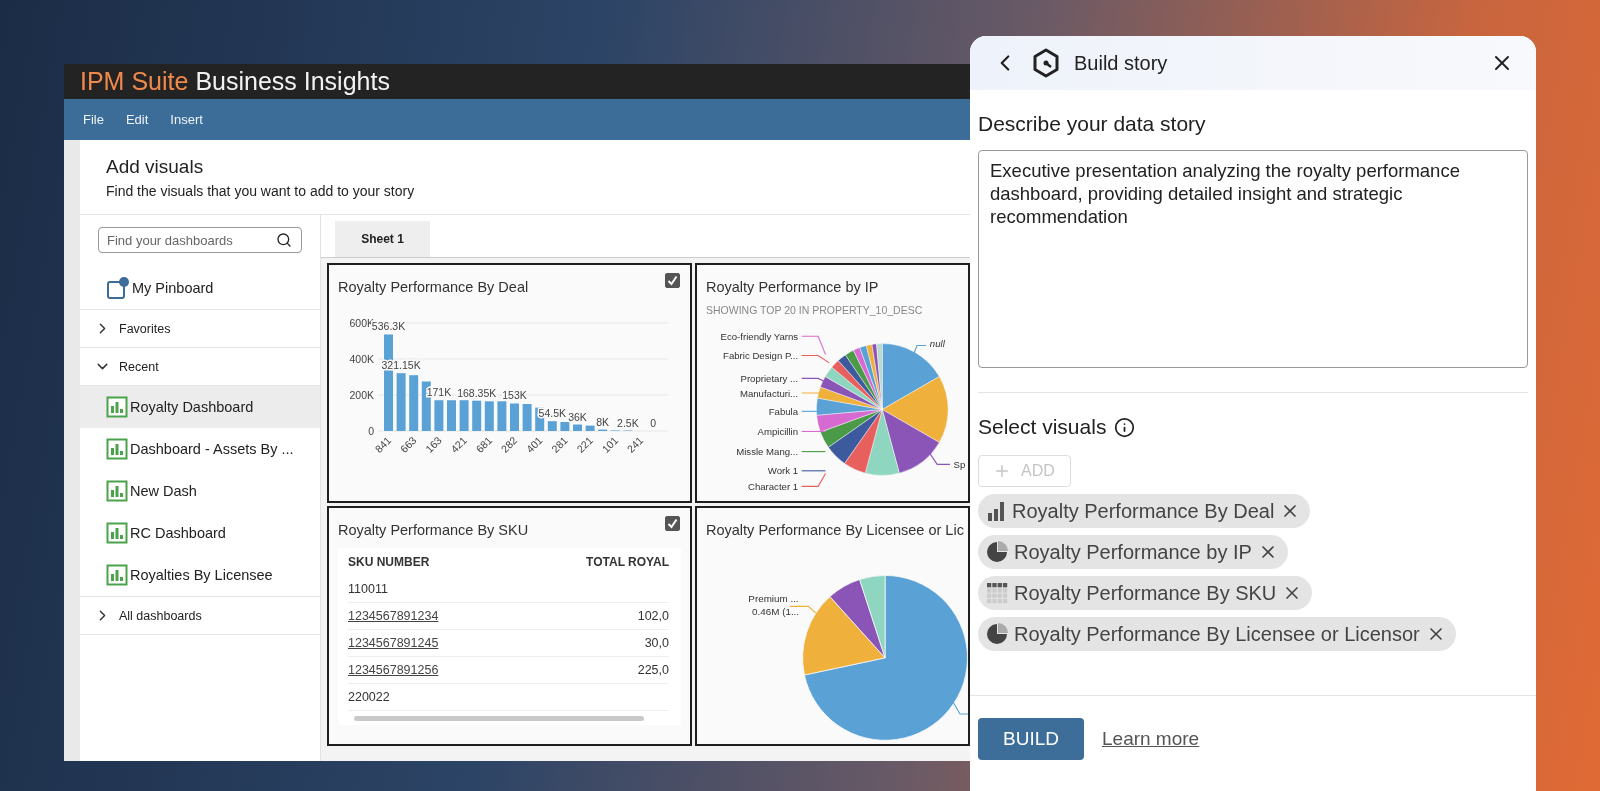 The width and height of the screenshot is (1600, 791). I want to click on dashboard-item: RC Dashboard, so click(178, 533).